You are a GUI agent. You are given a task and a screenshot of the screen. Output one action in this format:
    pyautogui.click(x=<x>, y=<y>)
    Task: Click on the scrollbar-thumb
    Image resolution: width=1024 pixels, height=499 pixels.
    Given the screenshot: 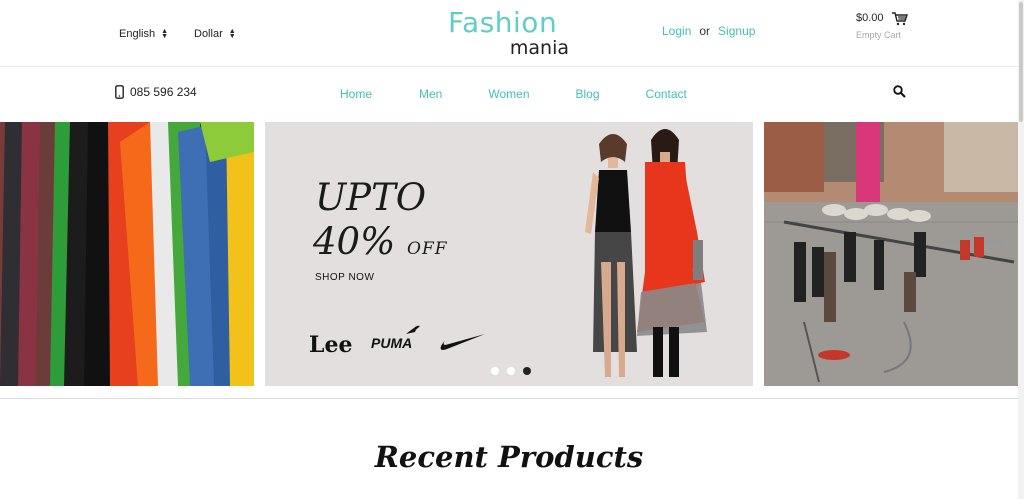 What is the action you would take?
    pyautogui.click(x=1021, y=62)
    